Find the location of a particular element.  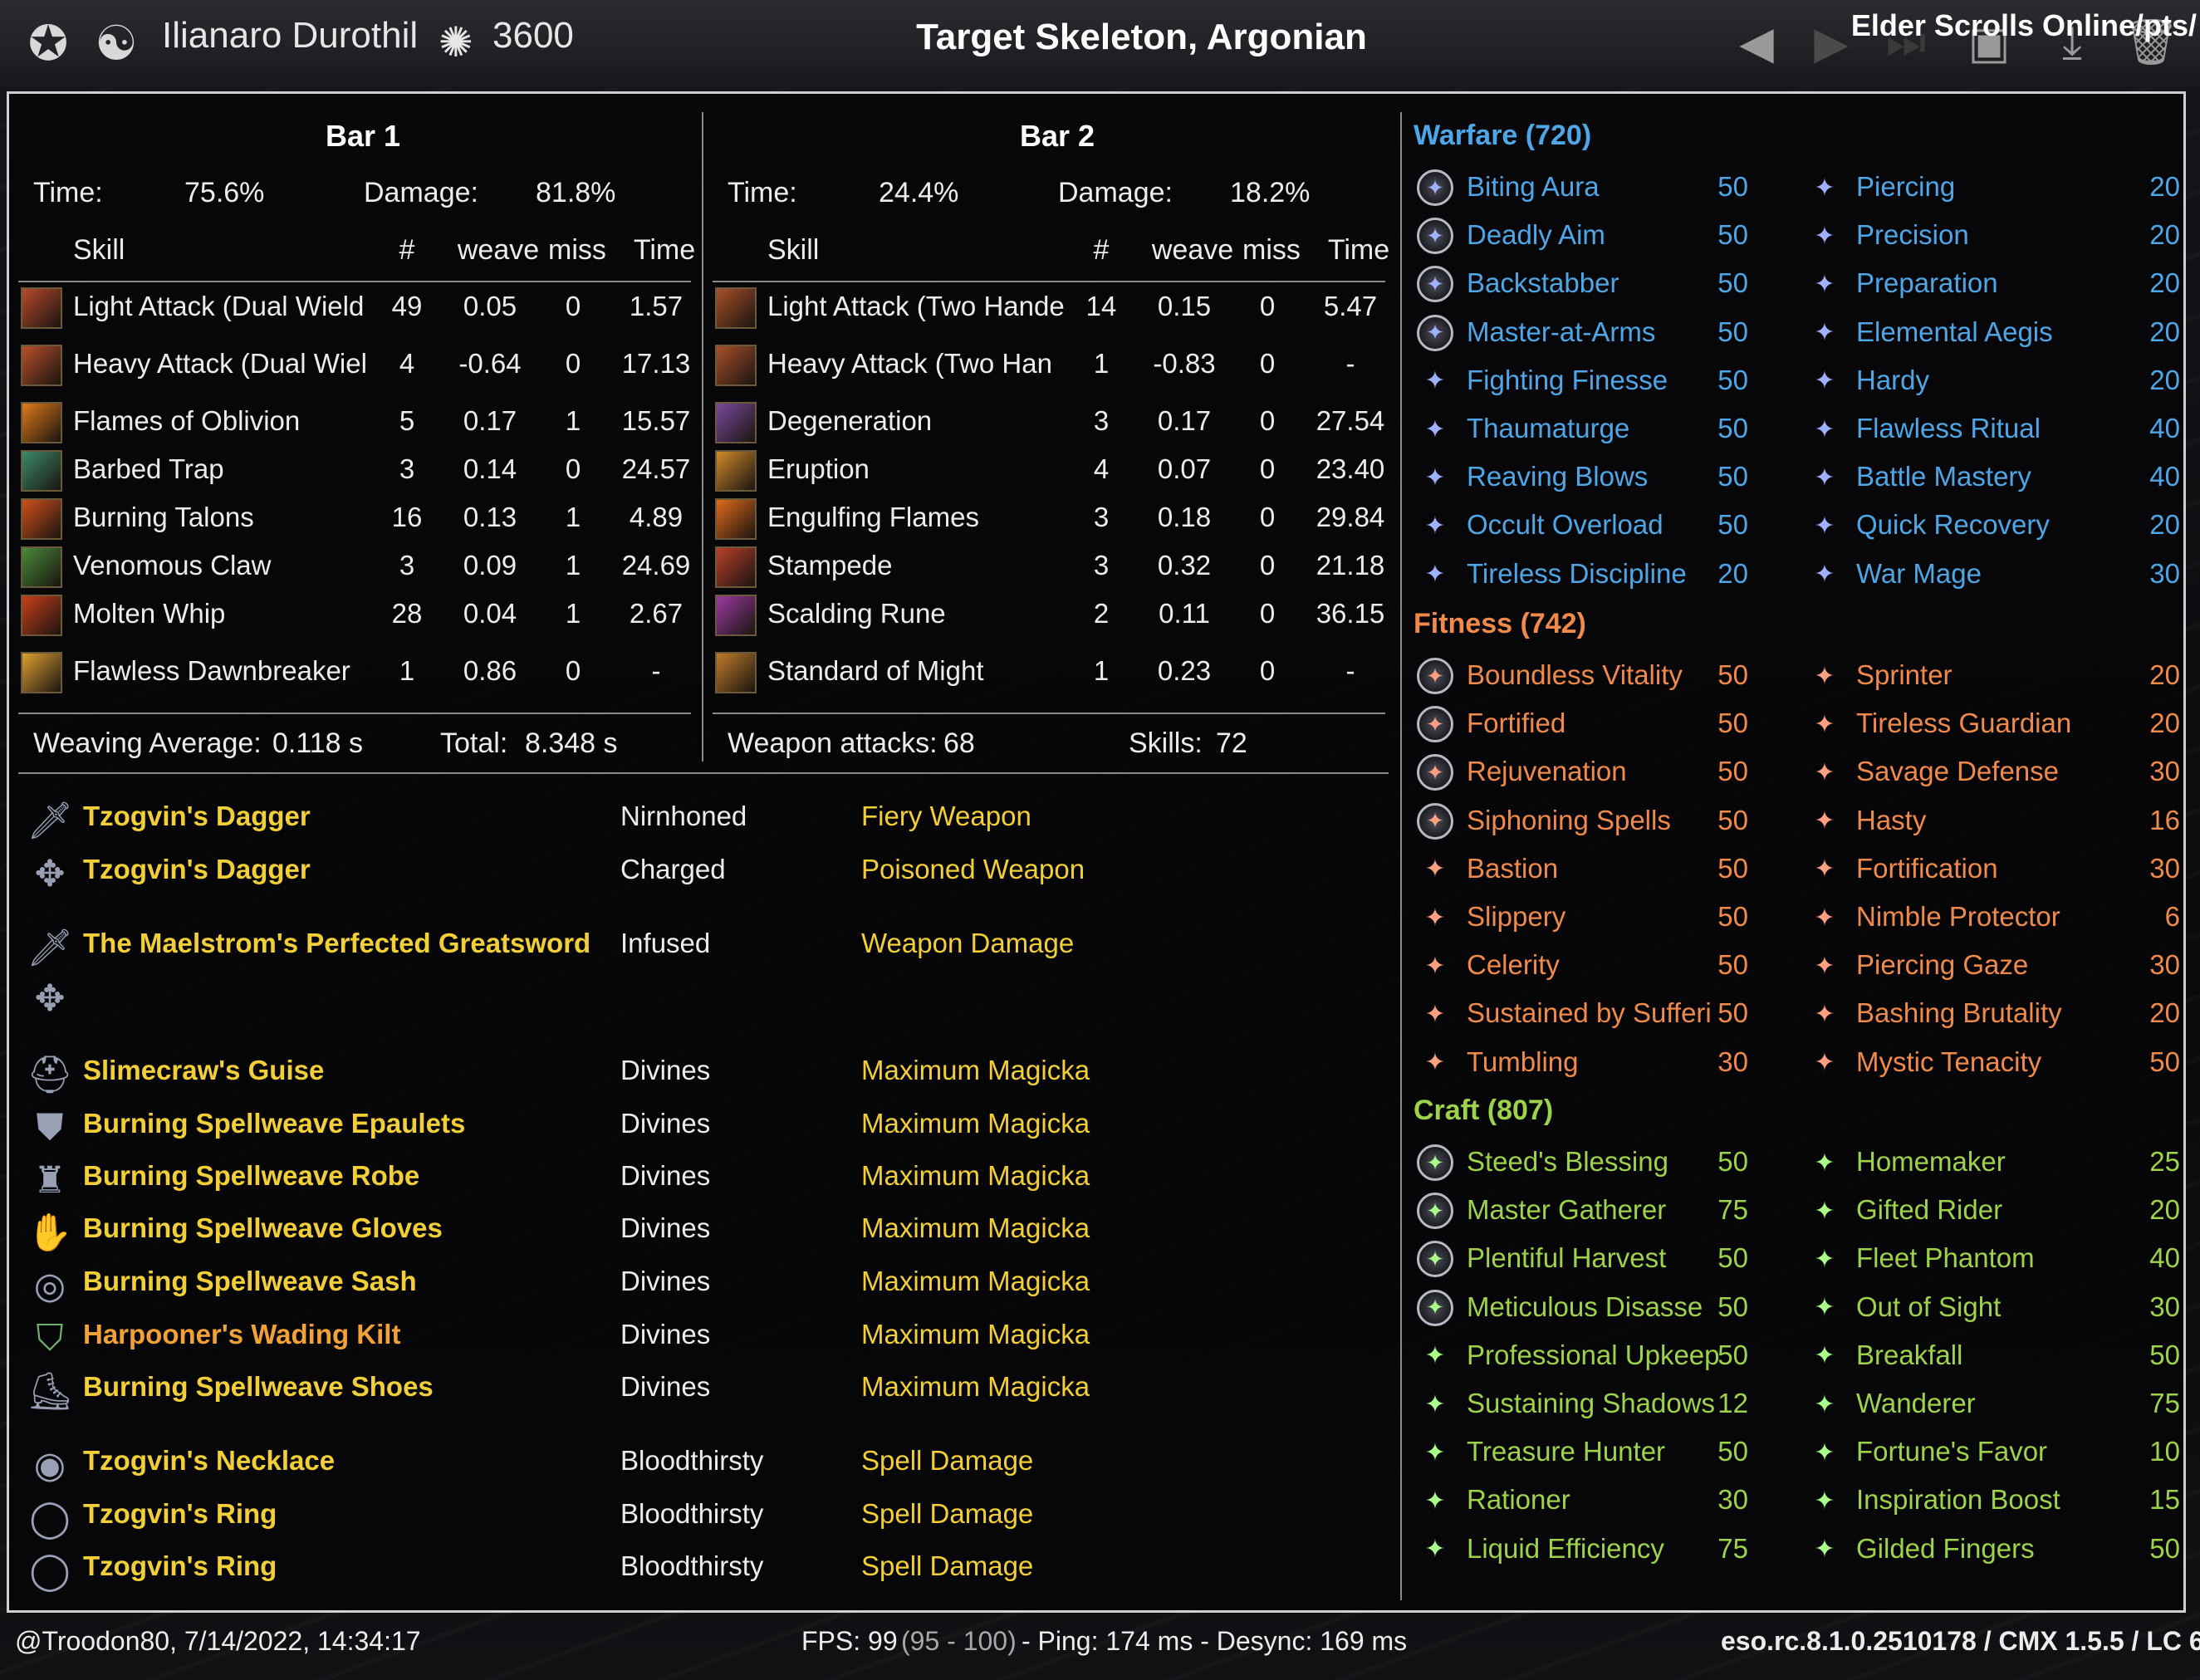

cp-star-name: Battle Mastery is located at coordinates (1944, 476).